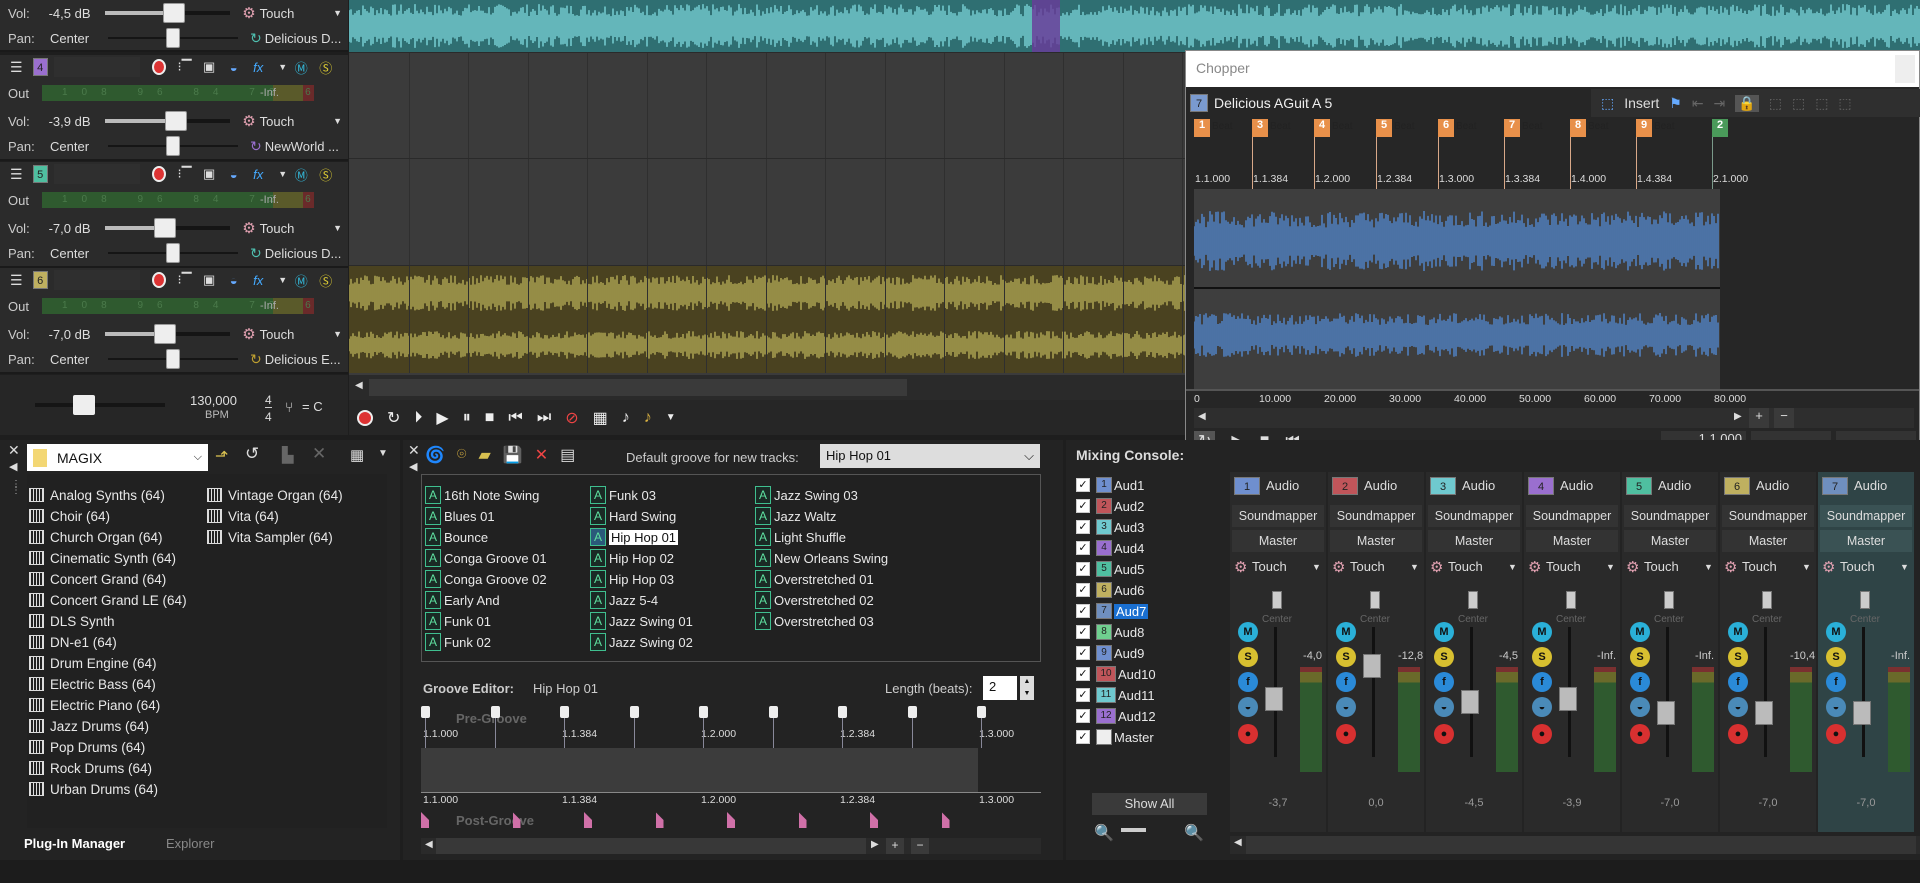 The width and height of the screenshot is (1920, 883). What do you see at coordinates (414, 450) in the screenshot?
I see `close-icon: ✕` at bounding box center [414, 450].